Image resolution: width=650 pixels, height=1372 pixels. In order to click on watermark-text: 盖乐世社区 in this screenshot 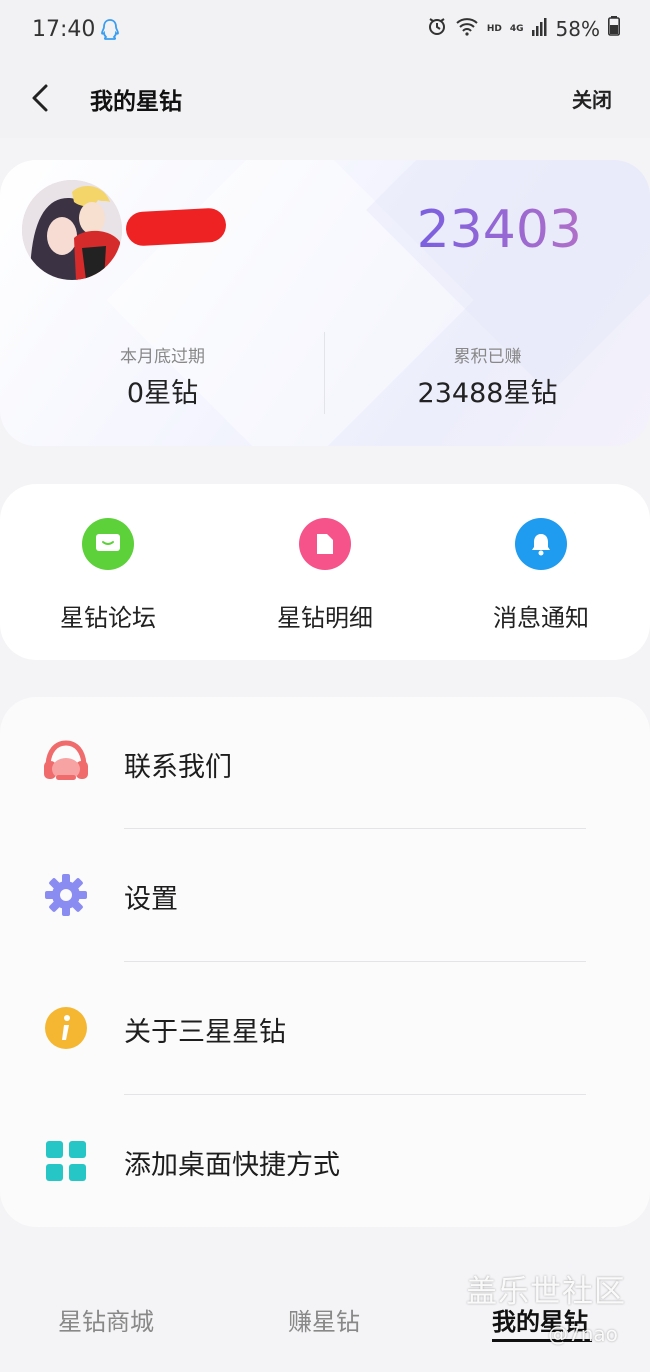, I will do `click(546, 1292)`.